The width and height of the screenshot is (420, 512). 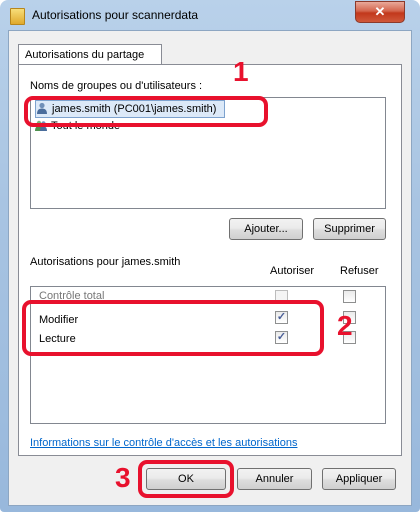 What do you see at coordinates (349, 296) in the screenshot?
I see `deny-full-control-checkbox` at bounding box center [349, 296].